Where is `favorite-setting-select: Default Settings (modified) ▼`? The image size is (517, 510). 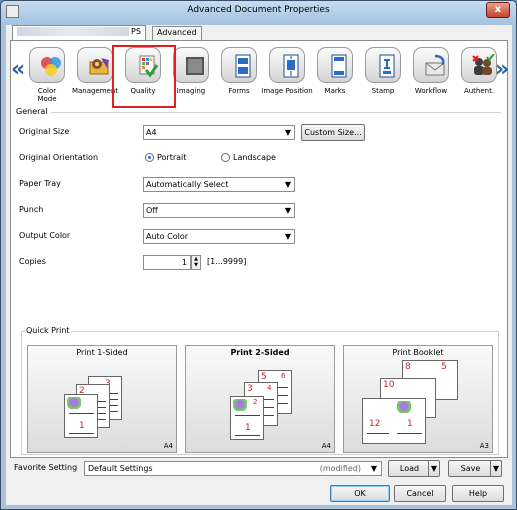 favorite-setting-select: Default Settings (modified) ▼ is located at coordinates (233, 468).